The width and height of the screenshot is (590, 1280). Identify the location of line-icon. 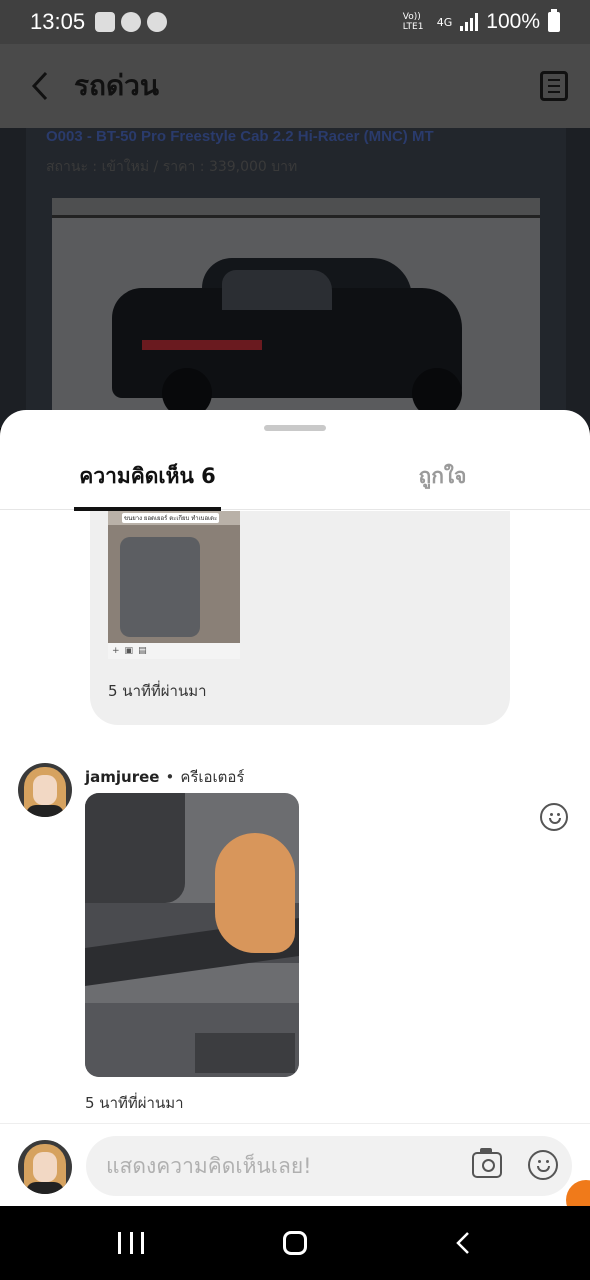
(131, 22).